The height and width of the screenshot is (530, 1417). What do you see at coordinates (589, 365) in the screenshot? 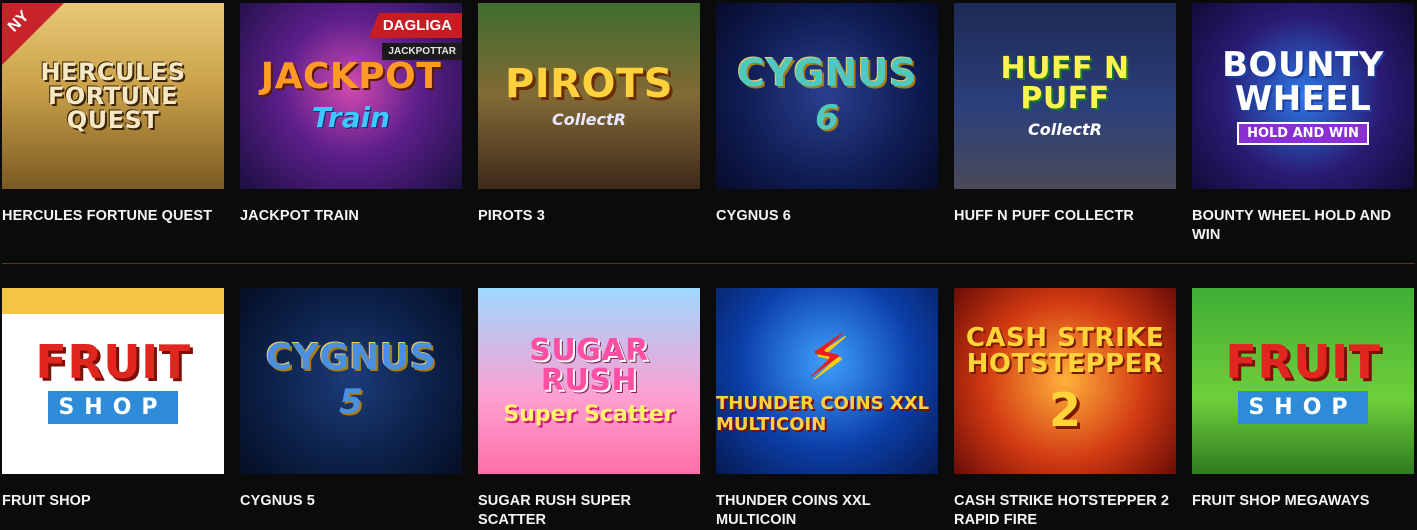
I see `thumbnail-art-title: Sugar Rush` at bounding box center [589, 365].